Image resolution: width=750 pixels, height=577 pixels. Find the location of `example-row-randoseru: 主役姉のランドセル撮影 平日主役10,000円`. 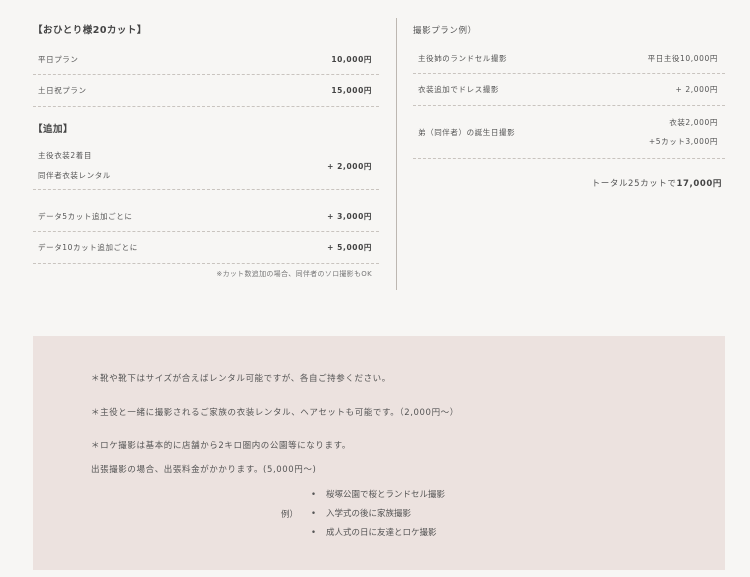

example-row-randoseru: 主役姉のランドセル撮影 平日主役10,000円 is located at coordinates (569, 59).